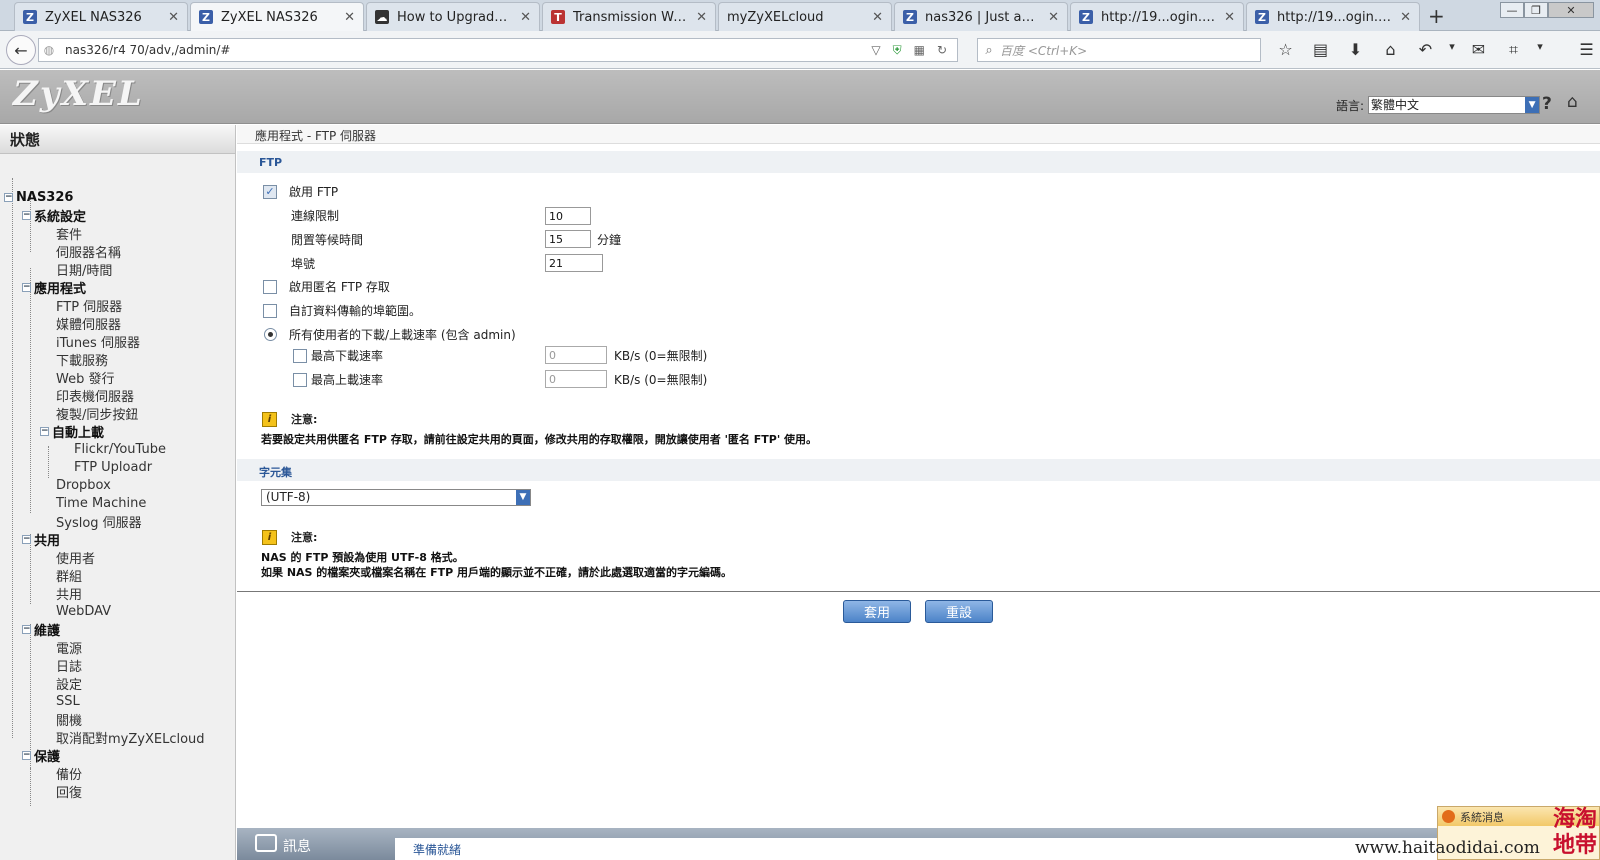 The image size is (1600, 860). What do you see at coordinates (84, 269) in the screenshot?
I see `sidebar-item-datetime: 日期/時間` at bounding box center [84, 269].